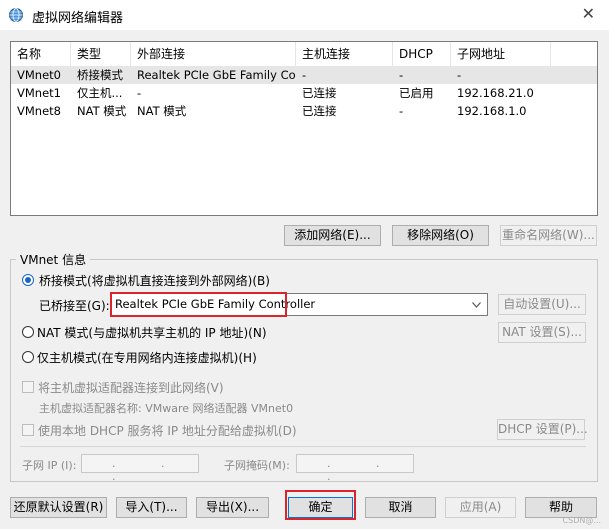  Describe the element at coordinates (476, 305) in the screenshot. I see `chevron-down-icon` at that location.